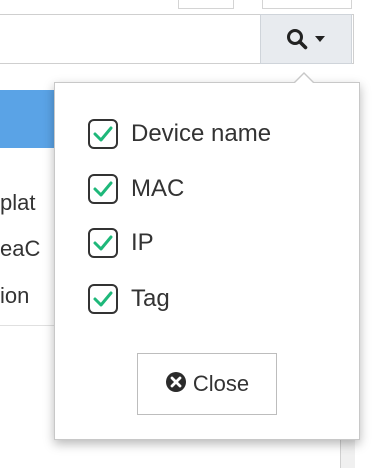 The height and width of the screenshot is (468, 380). What do you see at coordinates (129, 299) in the screenshot?
I see `option-tag: Tag` at bounding box center [129, 299].